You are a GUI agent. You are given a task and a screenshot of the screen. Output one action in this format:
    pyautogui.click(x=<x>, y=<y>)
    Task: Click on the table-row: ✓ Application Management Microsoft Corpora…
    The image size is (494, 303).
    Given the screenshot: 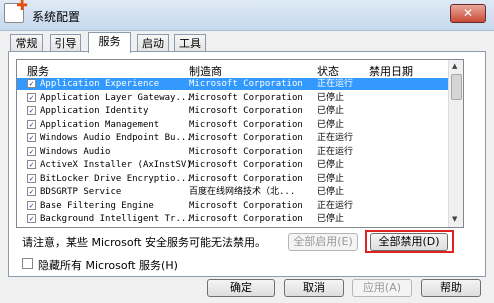 What is the action you would take?
    pyautogui.click(x=233, y=125)
    